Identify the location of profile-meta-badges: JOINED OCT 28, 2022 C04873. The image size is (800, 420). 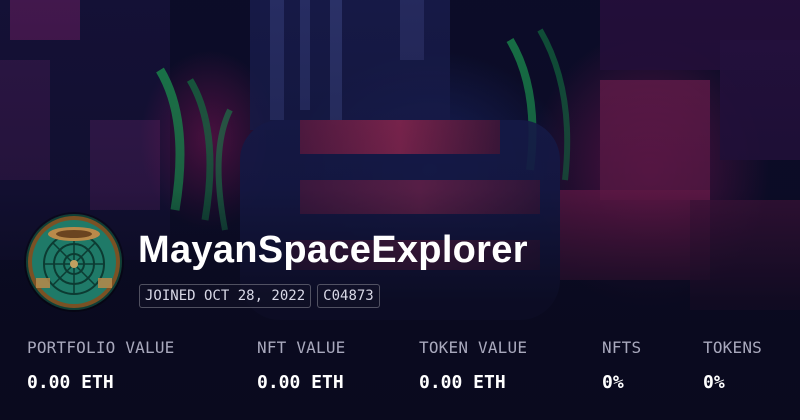
(259, 296).